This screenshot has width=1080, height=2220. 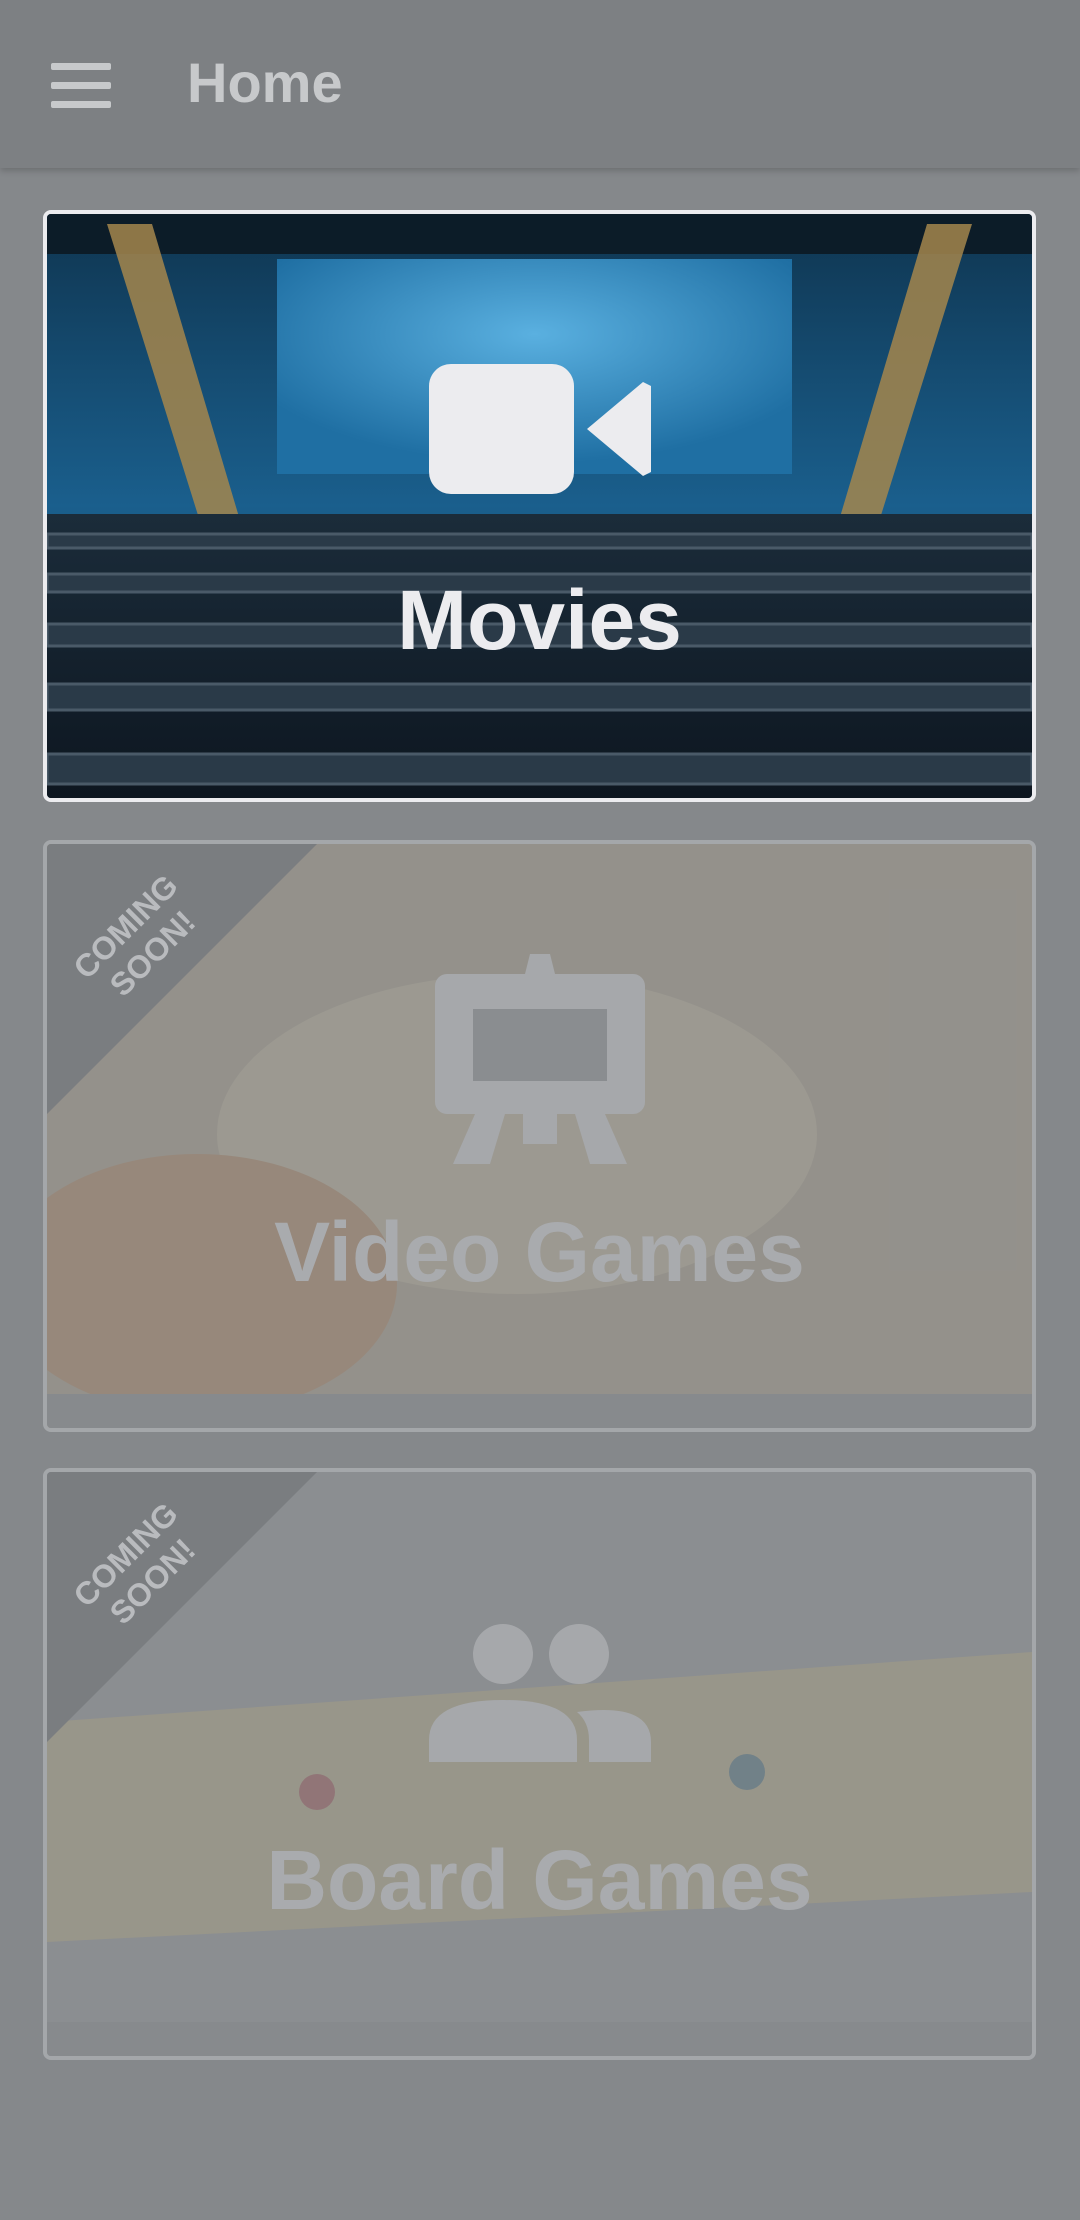 I want to click on menu-button, so click(x=82, y=84).